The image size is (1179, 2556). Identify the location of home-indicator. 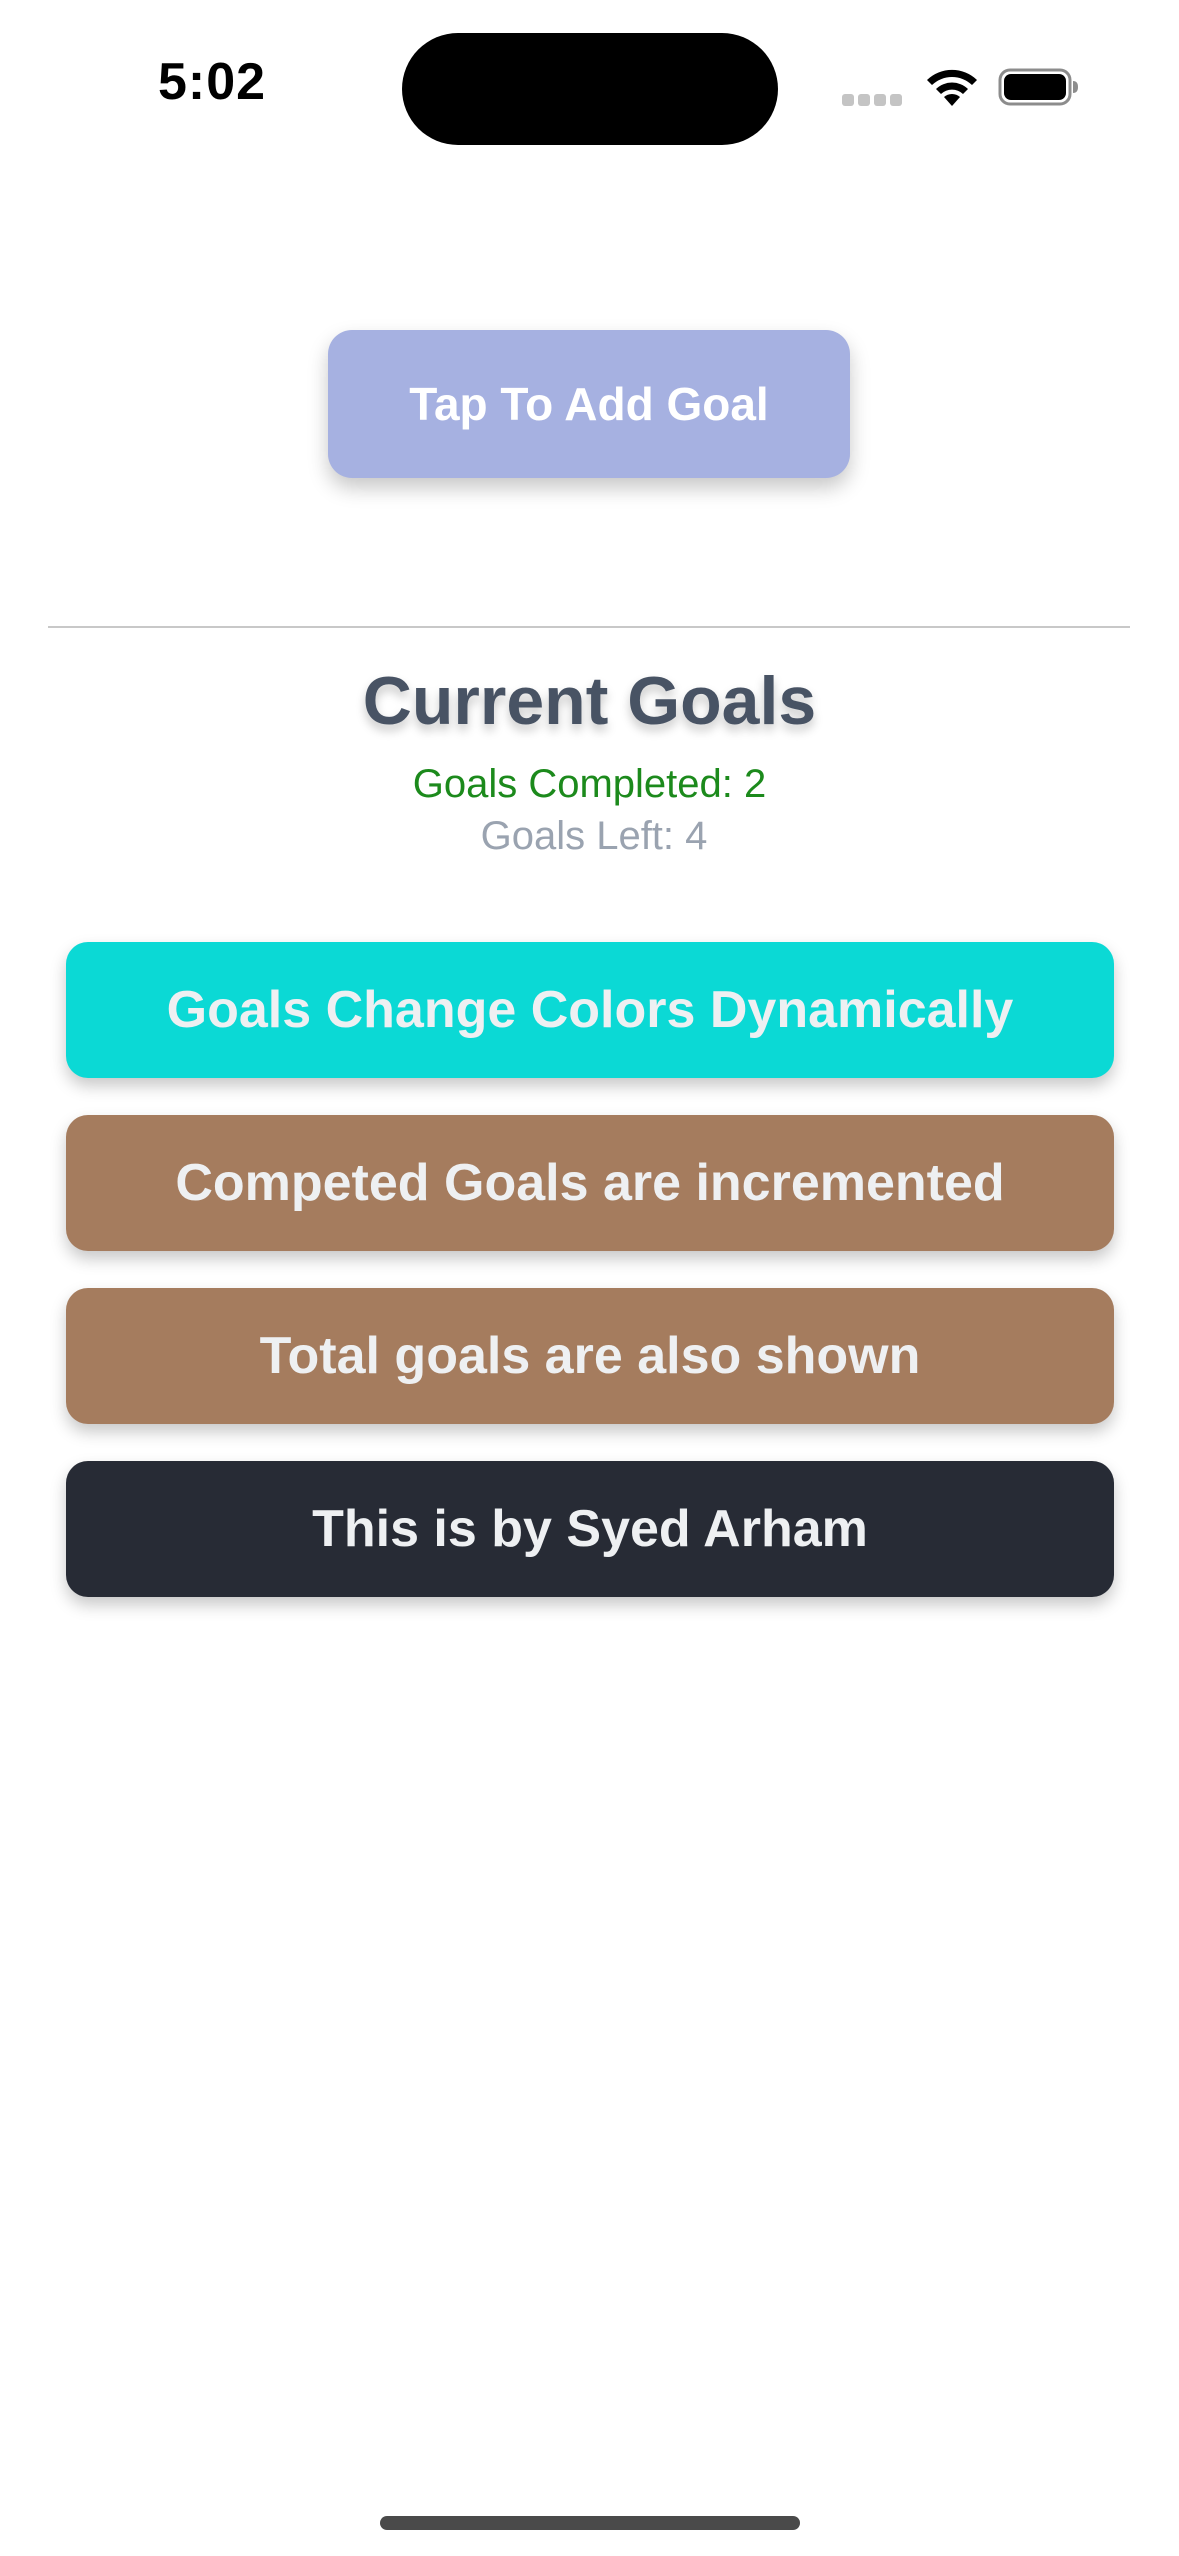
(590, 2523).